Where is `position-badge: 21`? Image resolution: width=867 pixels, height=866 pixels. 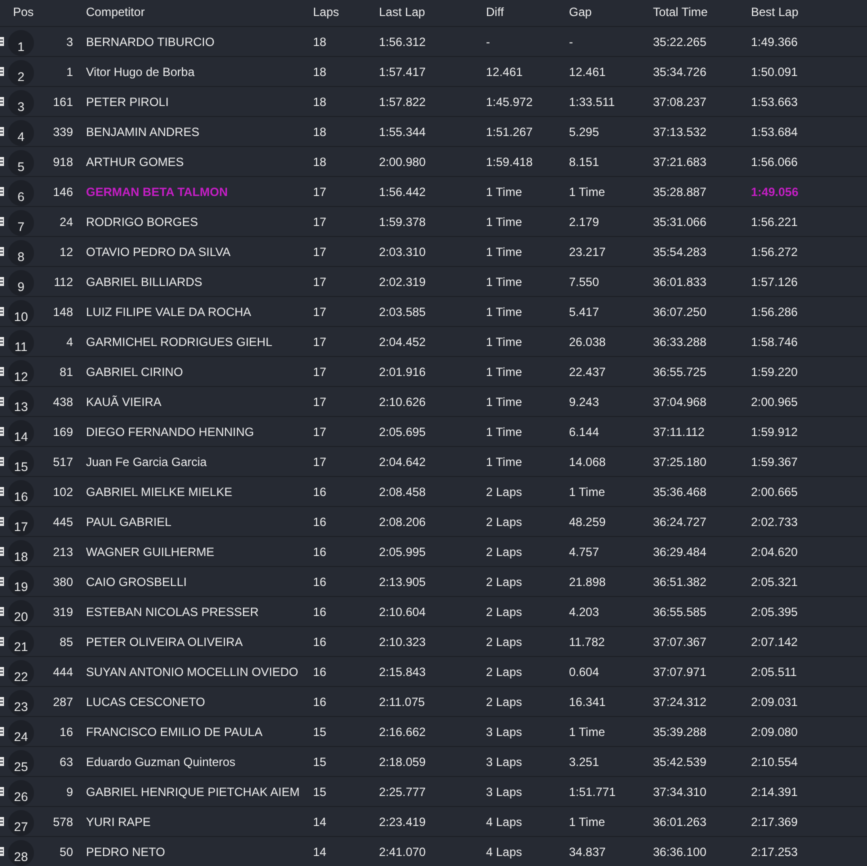 position-badge: 21 is located at coordinates (21, 643).